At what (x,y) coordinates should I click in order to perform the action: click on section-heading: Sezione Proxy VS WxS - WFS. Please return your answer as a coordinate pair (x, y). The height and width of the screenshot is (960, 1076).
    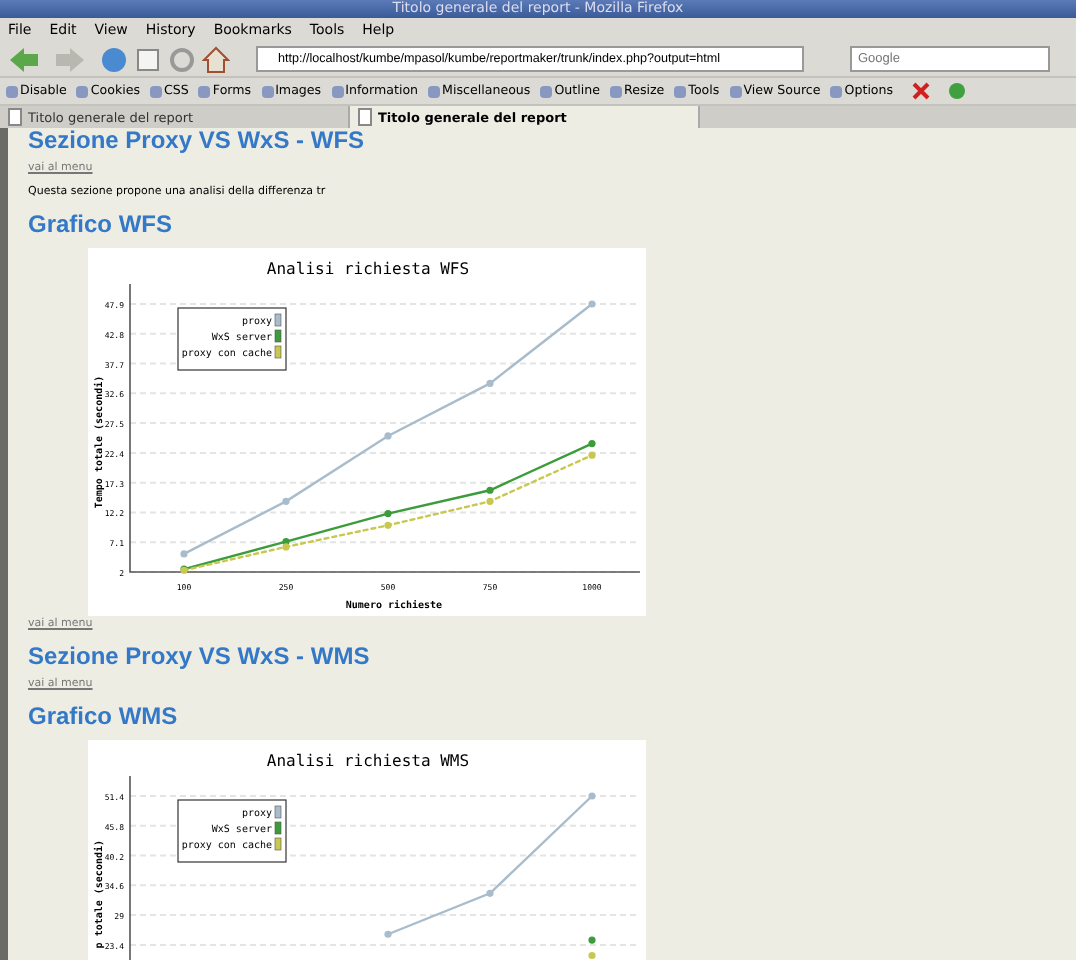
    Looking at the image, I should click on (196, 141).